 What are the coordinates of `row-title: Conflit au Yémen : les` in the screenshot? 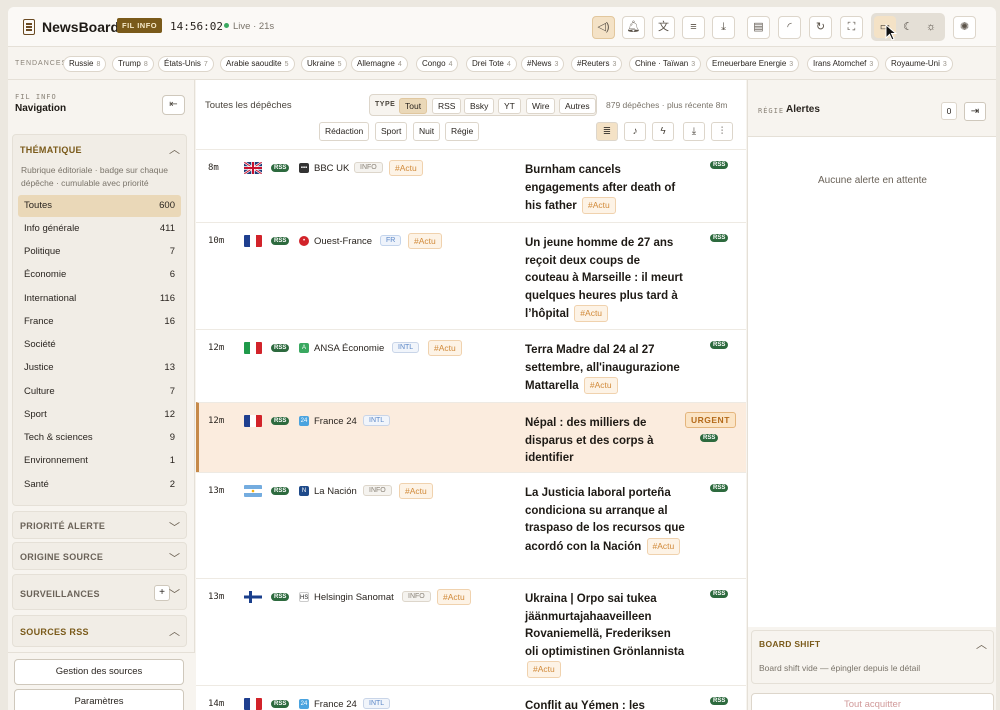 It's located at (605, 704).